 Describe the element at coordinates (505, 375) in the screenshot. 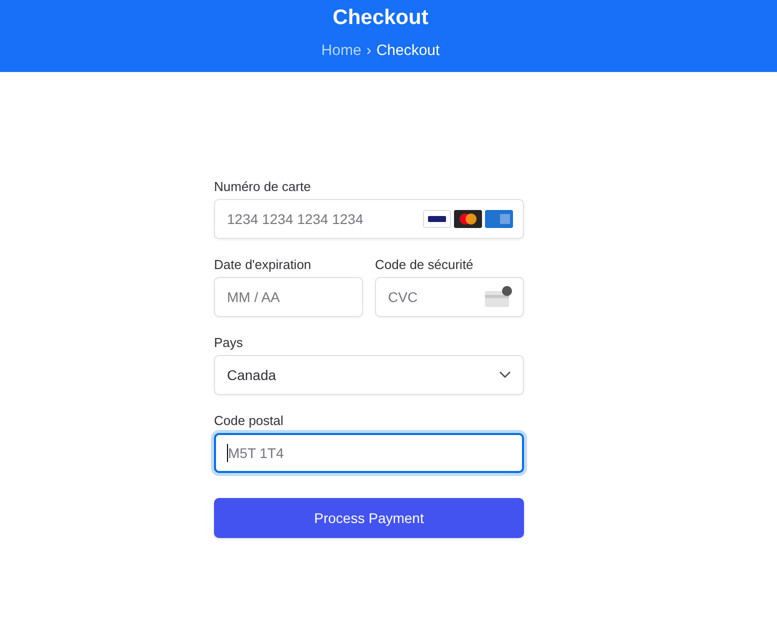

I see `chevron-down-icon` at that location.